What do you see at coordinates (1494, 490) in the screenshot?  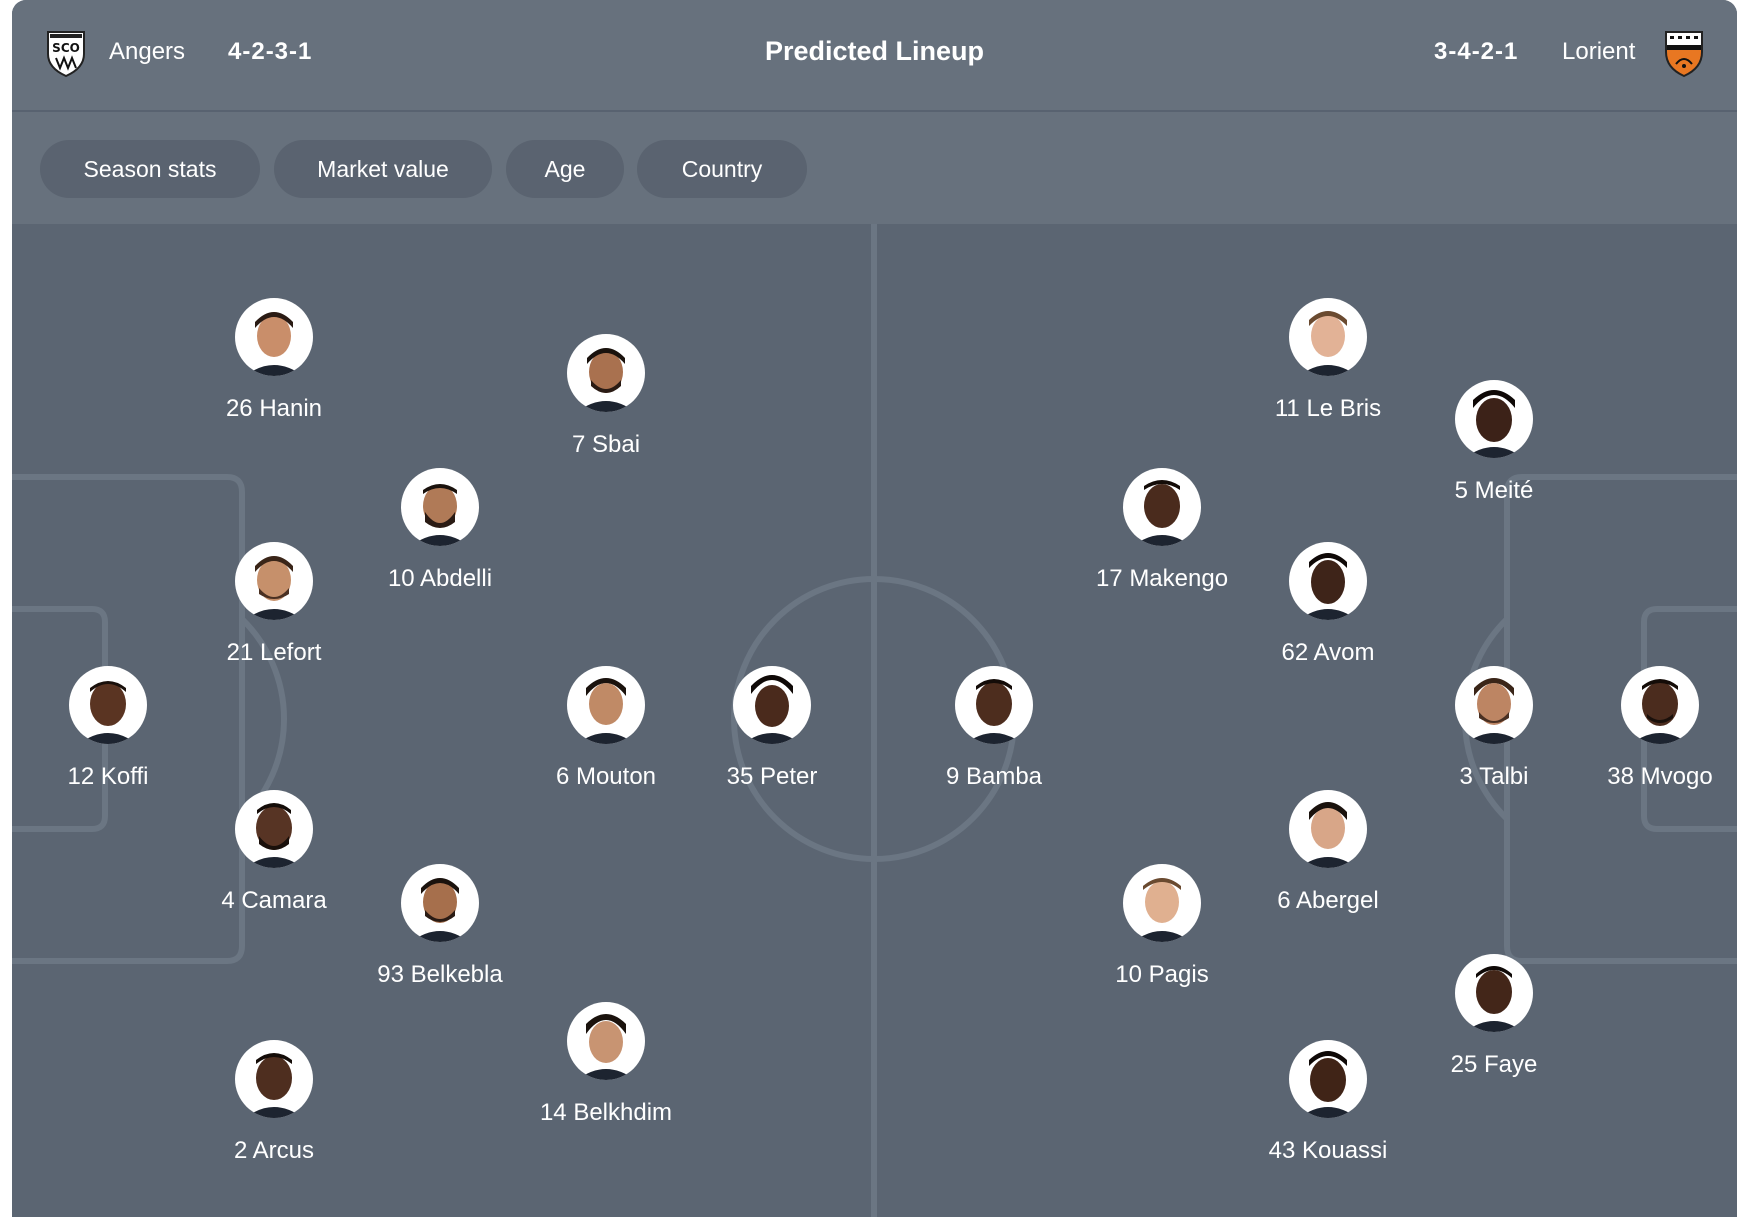 I see `player-label: 5 Meité` at bounding box center [1494, 490].